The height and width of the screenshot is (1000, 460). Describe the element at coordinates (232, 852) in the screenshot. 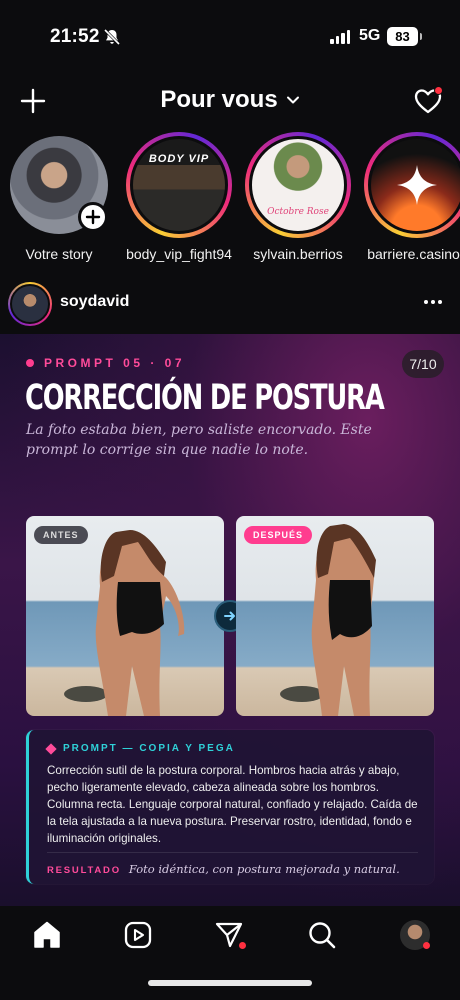

I see `divider` at that location.